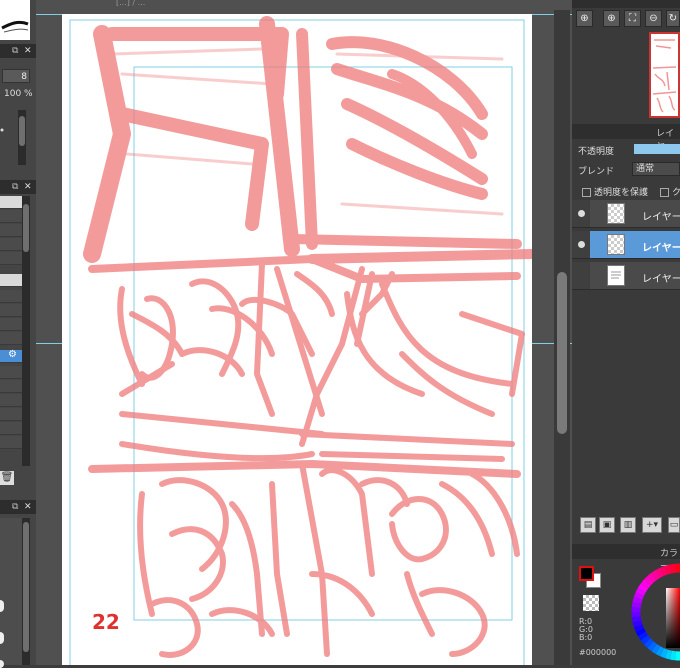 The height and width of the screenshot is (668, 680). I want to click on brush-size-field: 8, so click(16, 76).